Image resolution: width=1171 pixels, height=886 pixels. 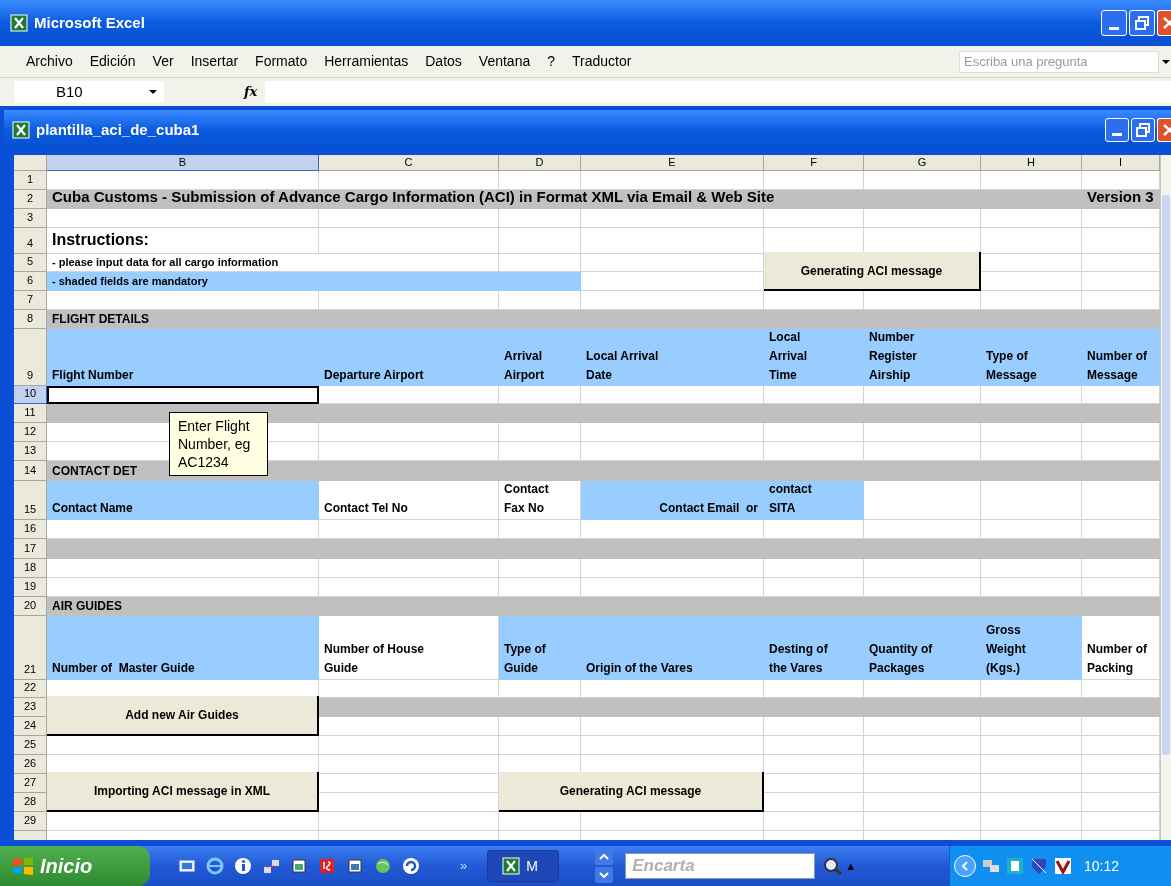 What do you see at coordinates (30, 199) in the screenshot?
I see `row-header: 2` at bounding box center [30, 199].